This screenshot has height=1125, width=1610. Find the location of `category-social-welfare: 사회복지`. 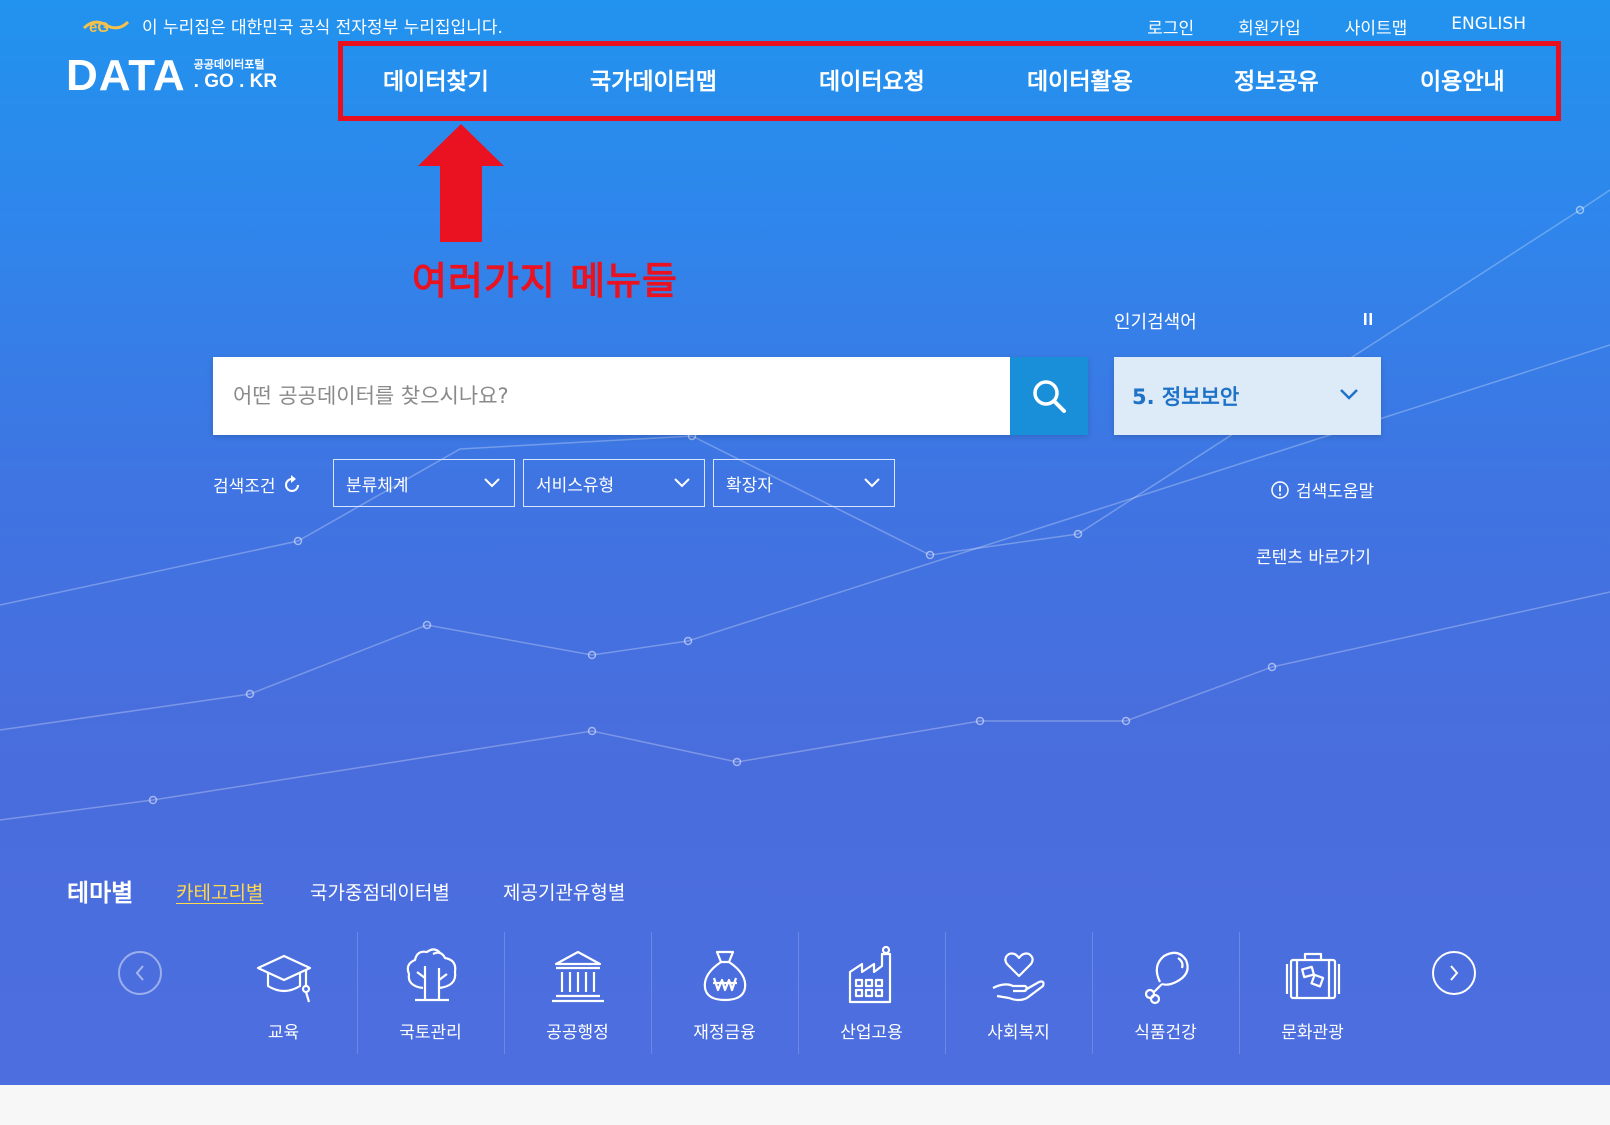

category-social-welfare: 사회복지 is located at coordinates (1018, 993).